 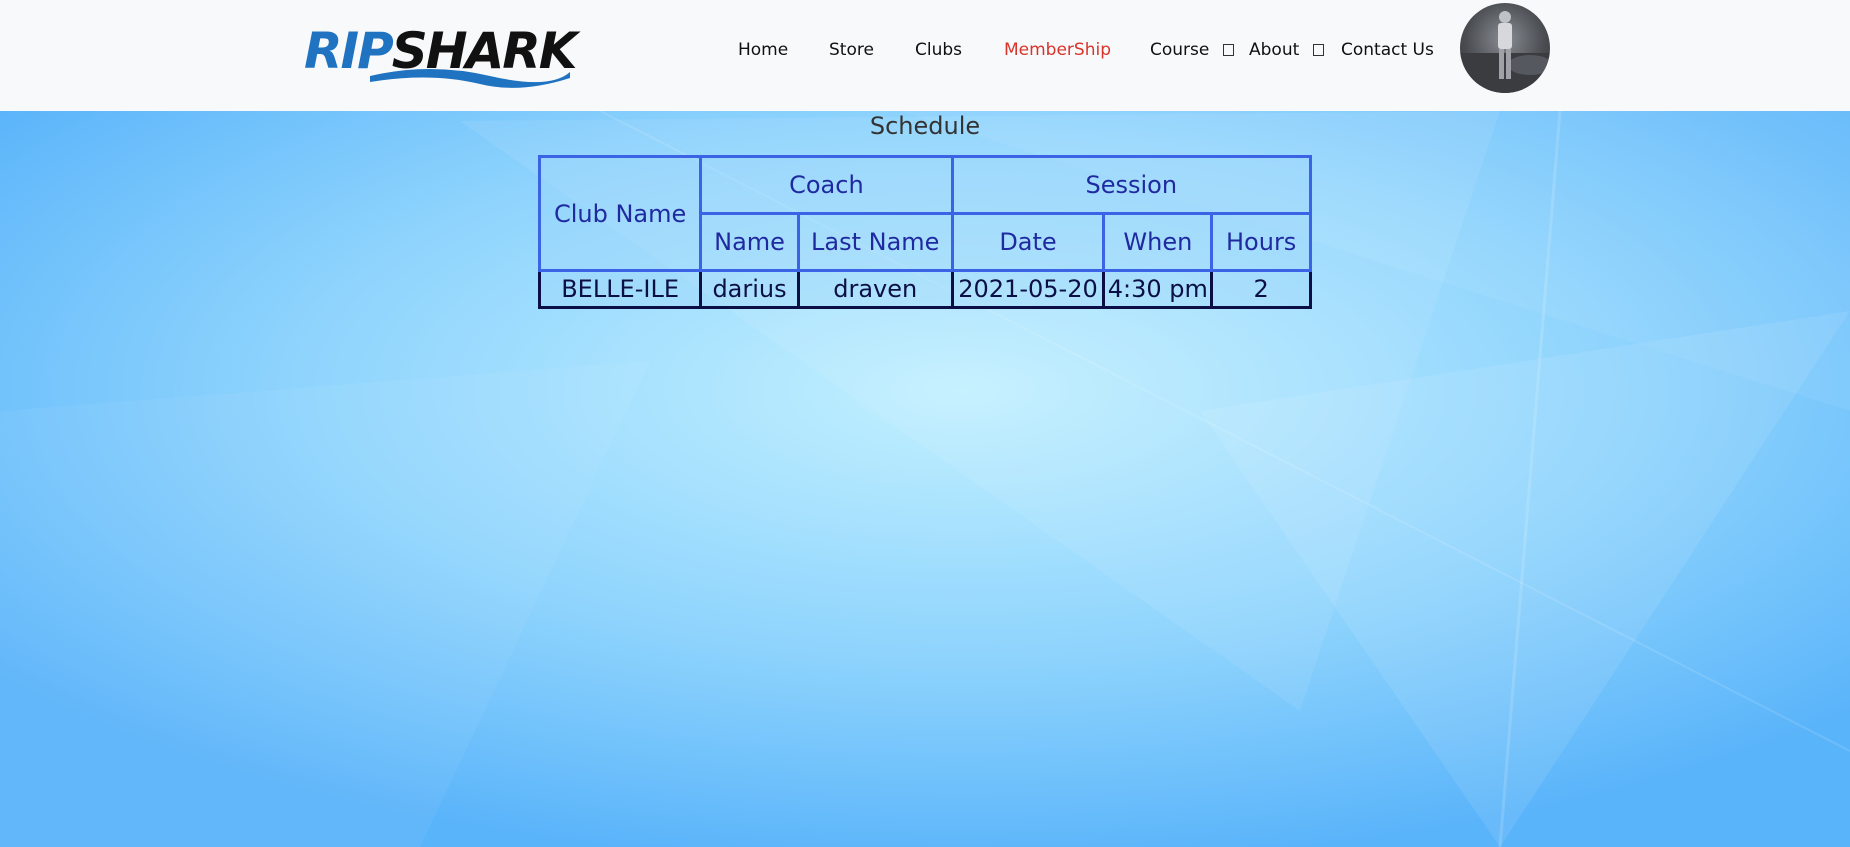 I want to click on header-coach: Coach, so click(x=826, y=185).